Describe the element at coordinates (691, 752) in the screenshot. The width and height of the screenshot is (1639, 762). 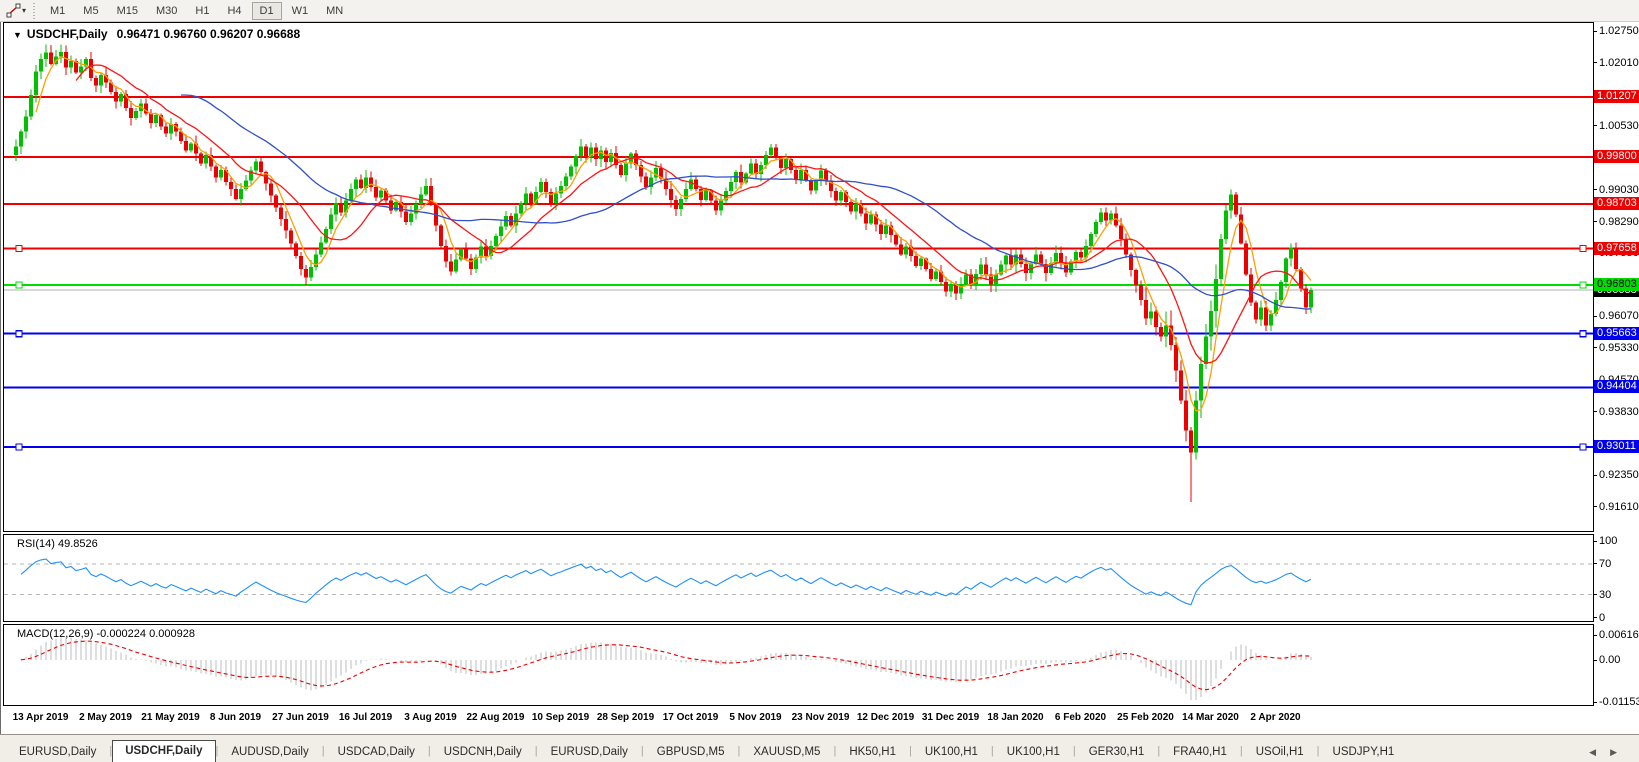
I see `chart-tab-gbpusd-m5: GBPUSD,M5` at that location.